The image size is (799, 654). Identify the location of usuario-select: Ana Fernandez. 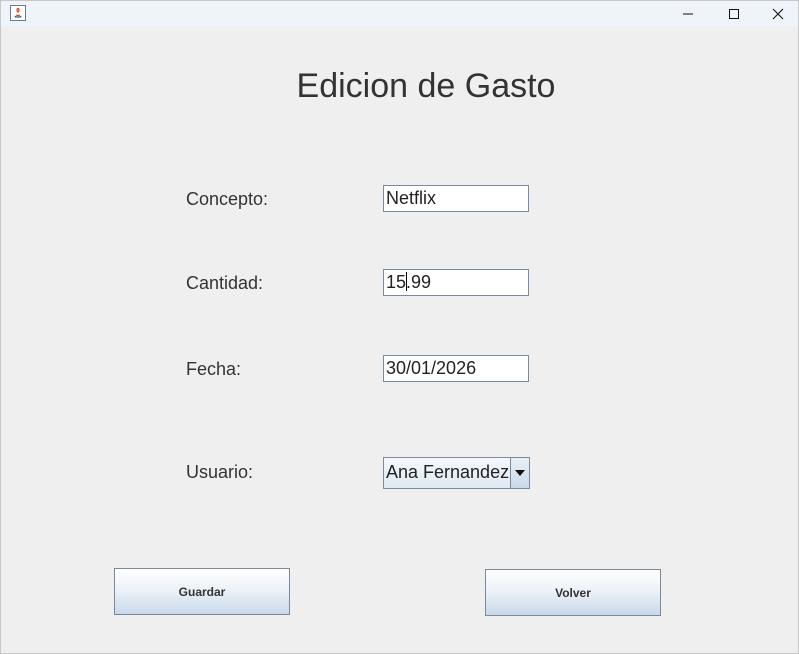
(456, 473).